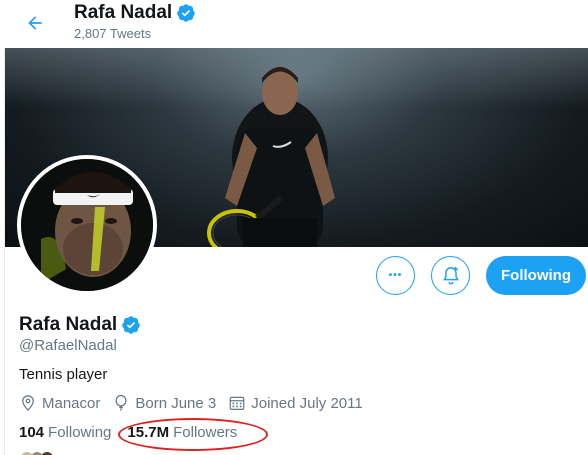  Describe the element at coordinates (307, 403) in the screenshot. I see `joined-text: Joined July 2011` at that location.